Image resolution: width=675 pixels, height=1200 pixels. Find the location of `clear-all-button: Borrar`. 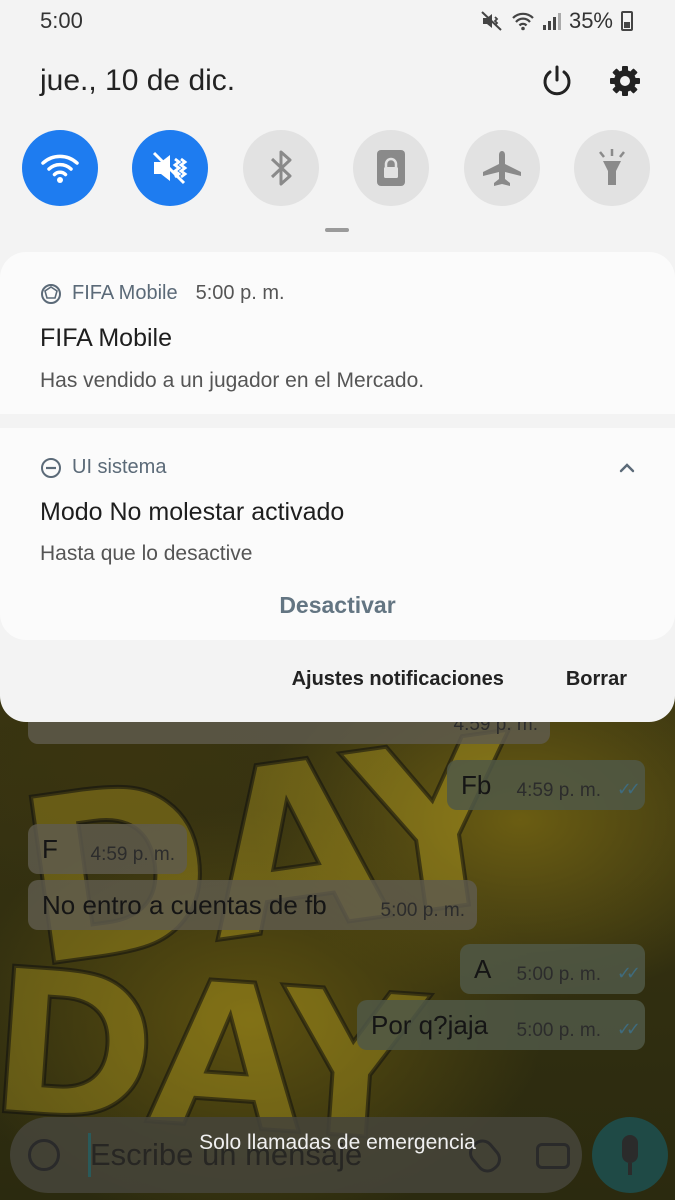

clear-all-button: Borrar is located at coordinates (596, 679).